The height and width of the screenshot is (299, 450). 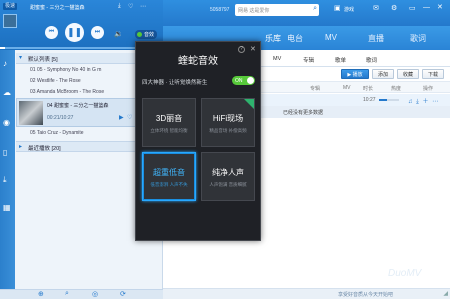 I want to click on resize-grip-icon: ◢, so click(x=445, y=293).